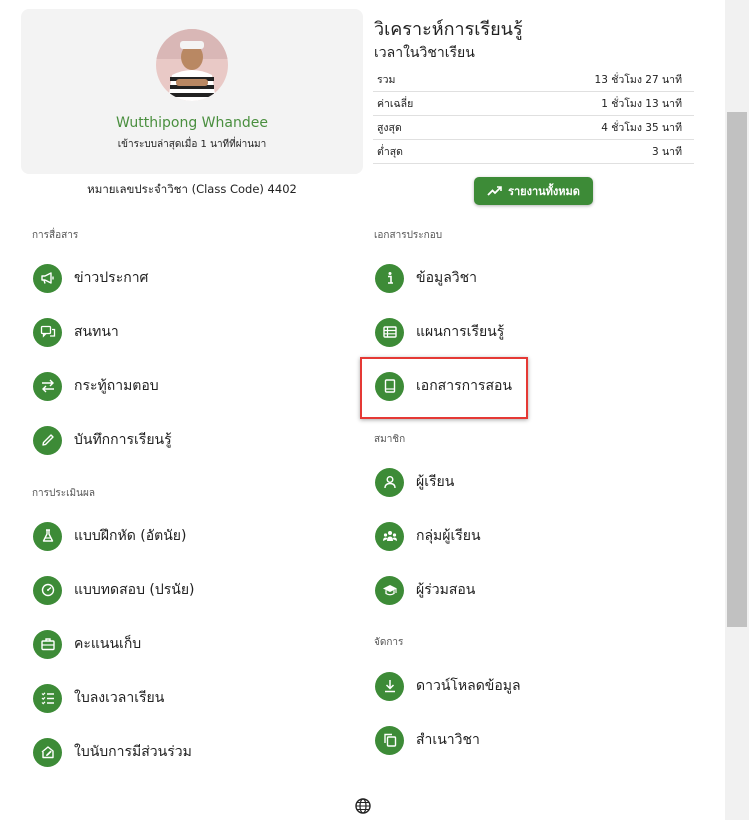 The width and height of the screenshot is (749, 820). Describe the element at coordinates (581, 103) in the screenshot. I see `stat-value: 1 ชั่วโมง 13 นาที` at that location.